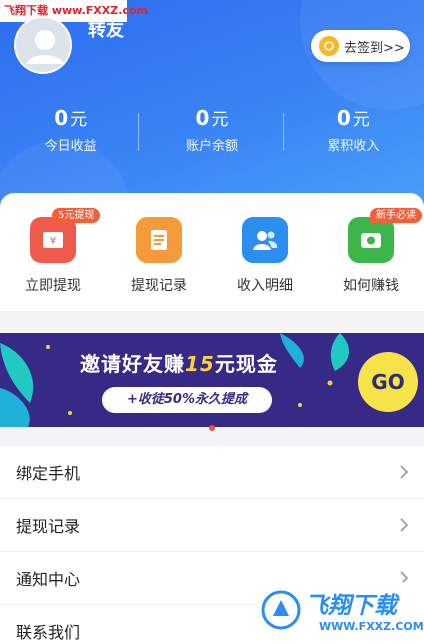 The width and height of the screenshot is (424, 644). Describe the element at coordinates (48, 473) in the screenshot. I see `list-item-label: 绑定手机` at that location.